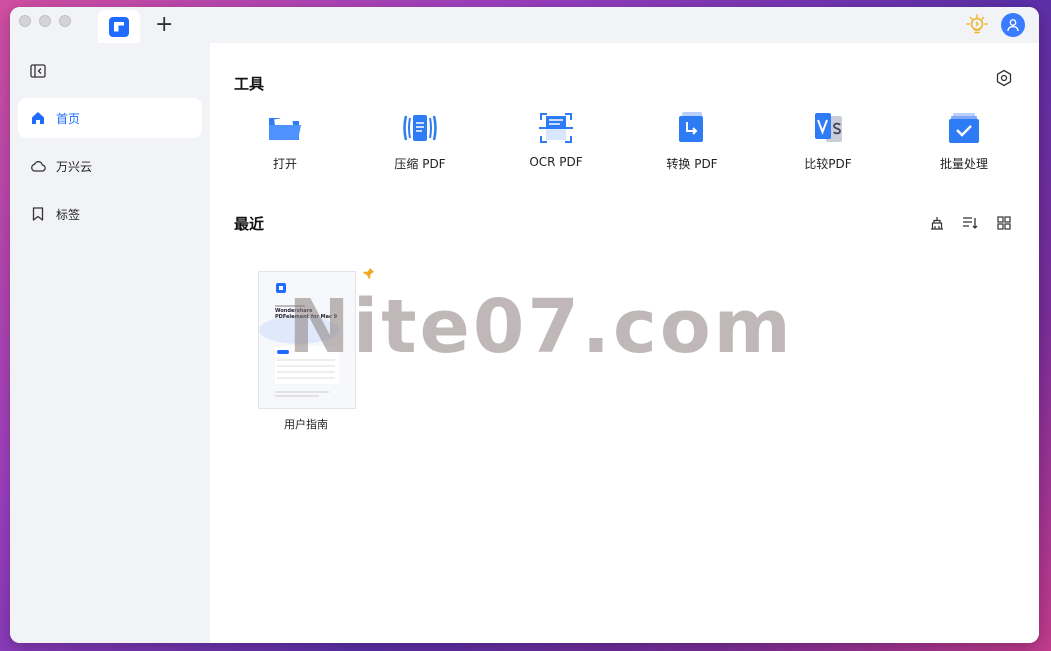 Image resolution: width=1051 pixels, height=651 pixels. I want to click on tool-compress: 压缩 PDF, so click(420, 140).